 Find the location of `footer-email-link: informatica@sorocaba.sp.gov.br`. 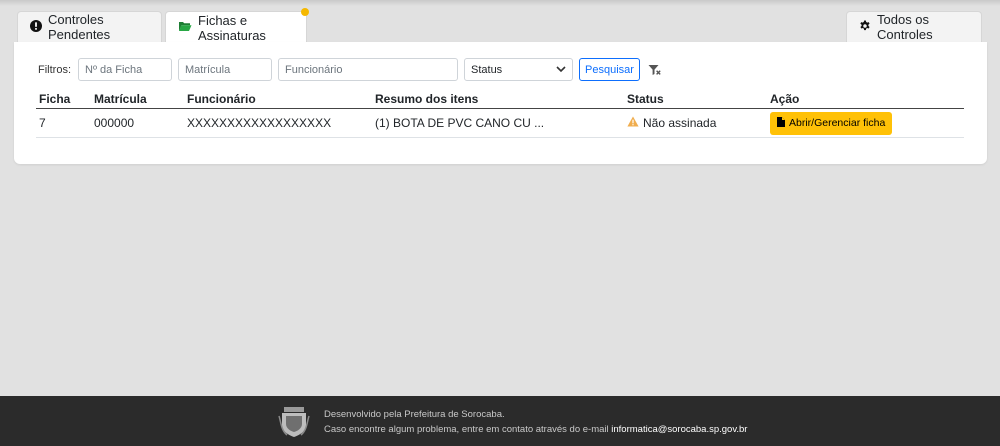

footer-email-link: informatica@sorocaba.sp.gov.br is located at coordinates (679, 429).